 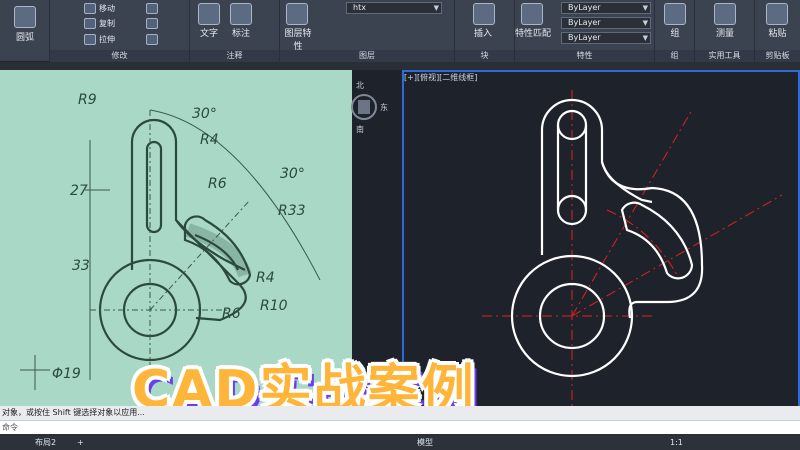 I want to click on dim-r4-top: R4, so click(x=209, y=140).